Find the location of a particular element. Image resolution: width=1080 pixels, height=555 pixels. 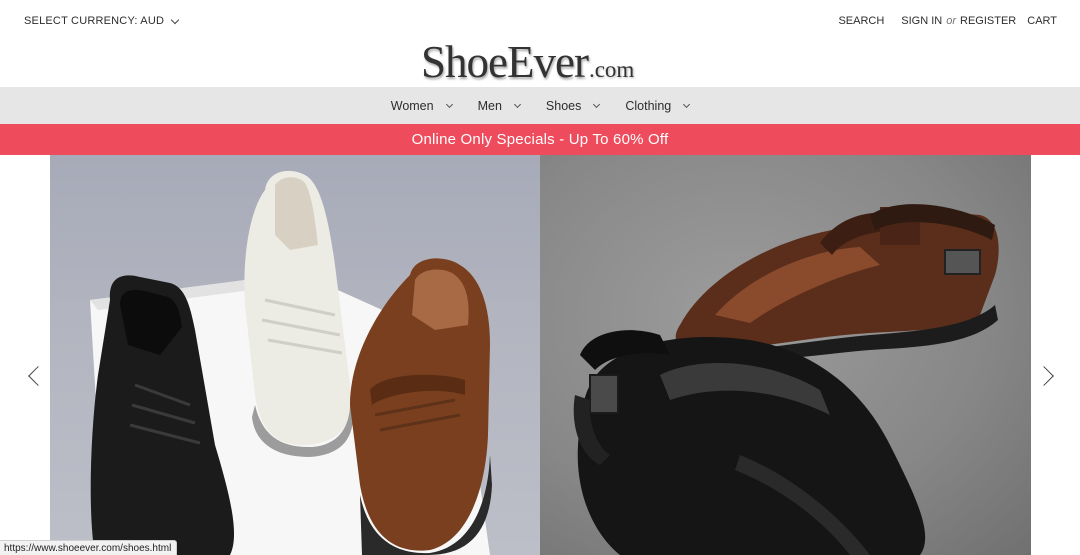

register-link: REGISTER is located at coordinates (988, 21).